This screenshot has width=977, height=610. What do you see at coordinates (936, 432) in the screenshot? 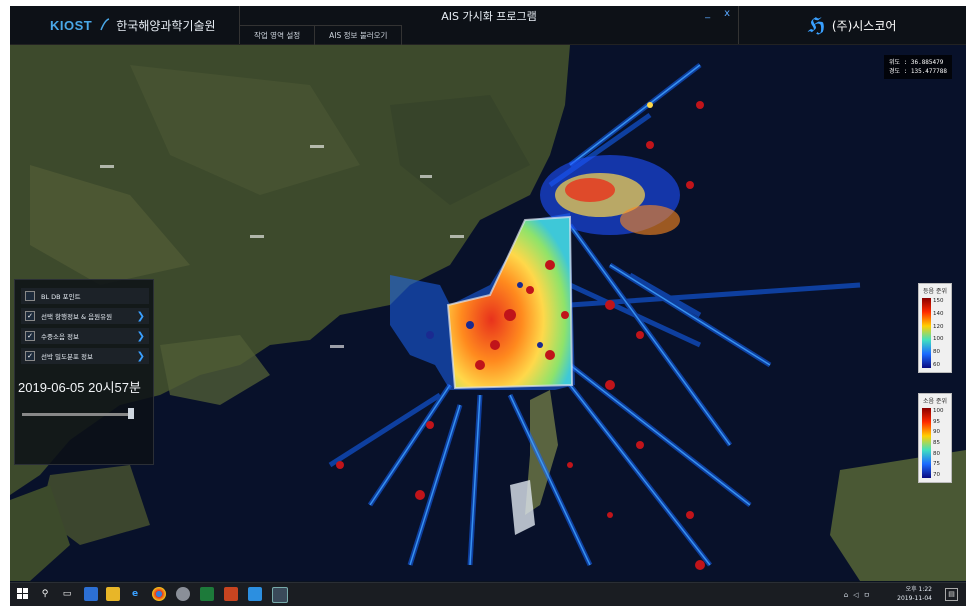
I see `legend-tick: 90` at bounding box center [936, 432].